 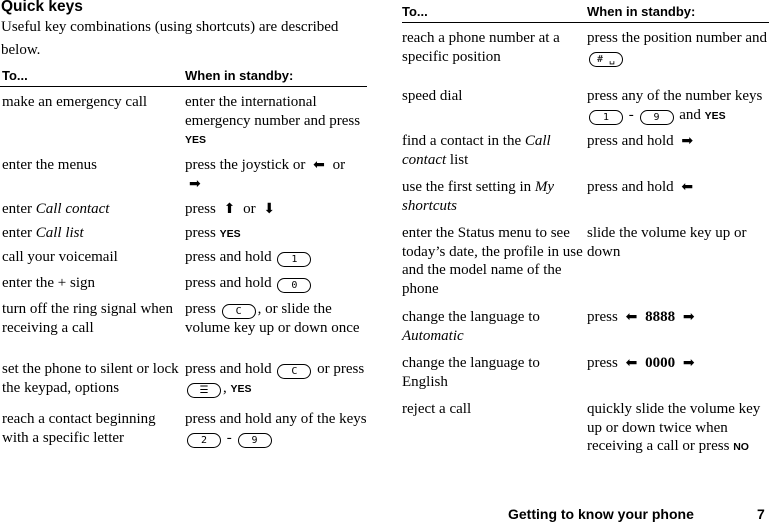 What do you see at coordinates (183, 205) in the screenshot?
I see `table-row: enter Call contact press ⬆ or ⬇` at bounding box center [183, 205].